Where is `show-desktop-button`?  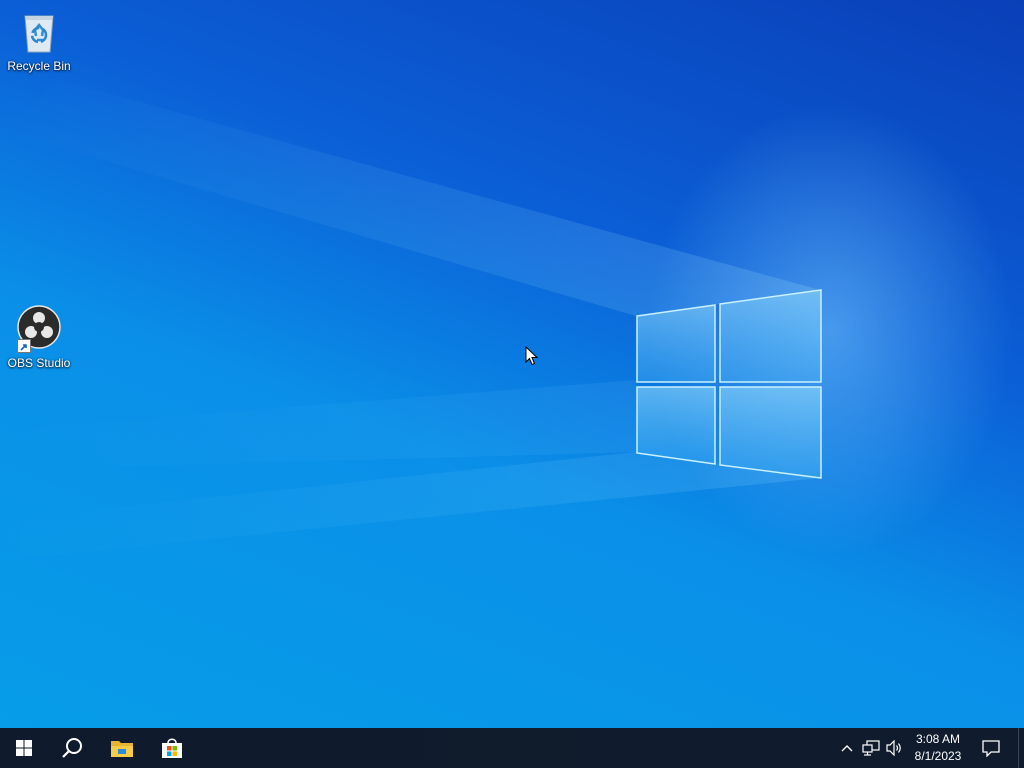
show-desktop-button is located at coordinates (1021, 748).